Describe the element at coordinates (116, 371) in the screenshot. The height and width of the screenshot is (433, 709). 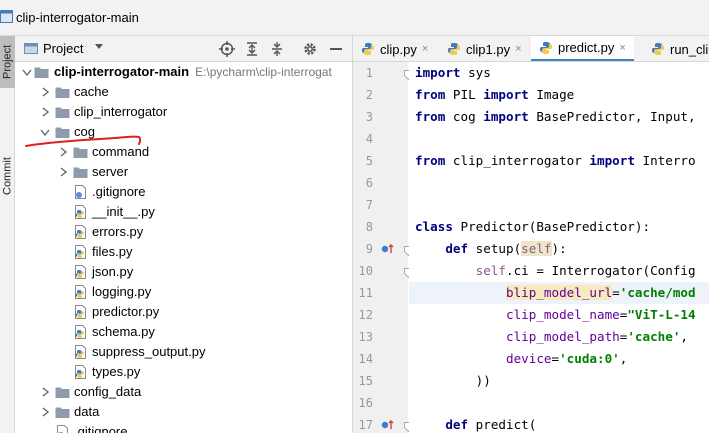
I see `tree-item-label: types.py` at that location.